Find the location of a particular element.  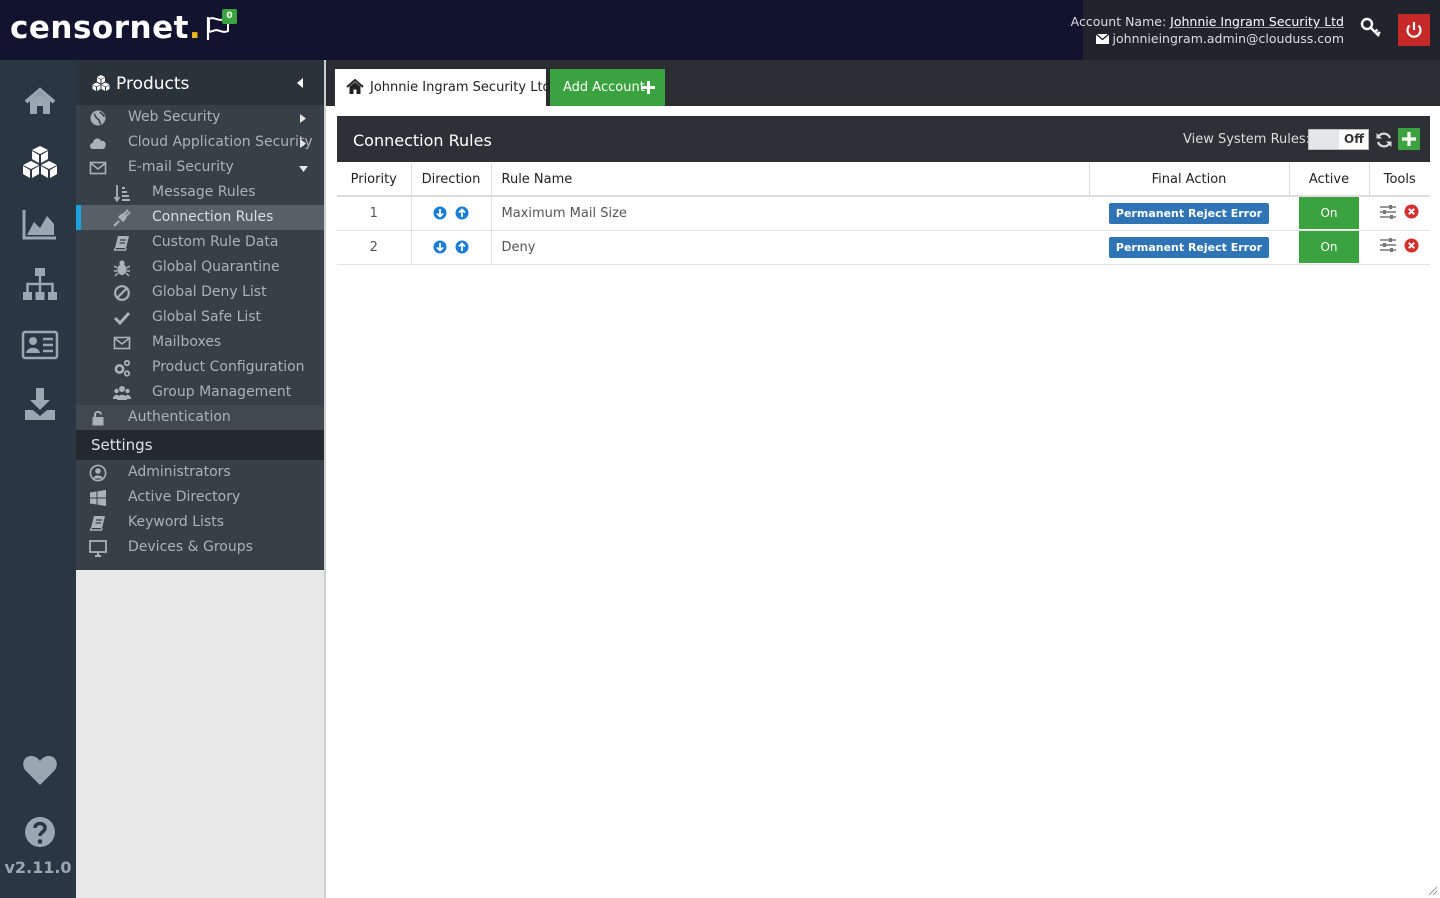

column-final-action: Final Action is located at coordinates (1189, 180).